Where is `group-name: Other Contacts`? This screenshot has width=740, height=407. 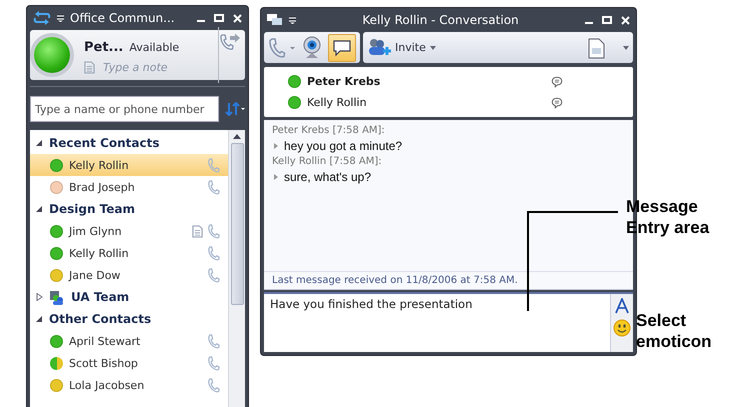
group-name: Other Contacts is located at coordinates (100, 319).